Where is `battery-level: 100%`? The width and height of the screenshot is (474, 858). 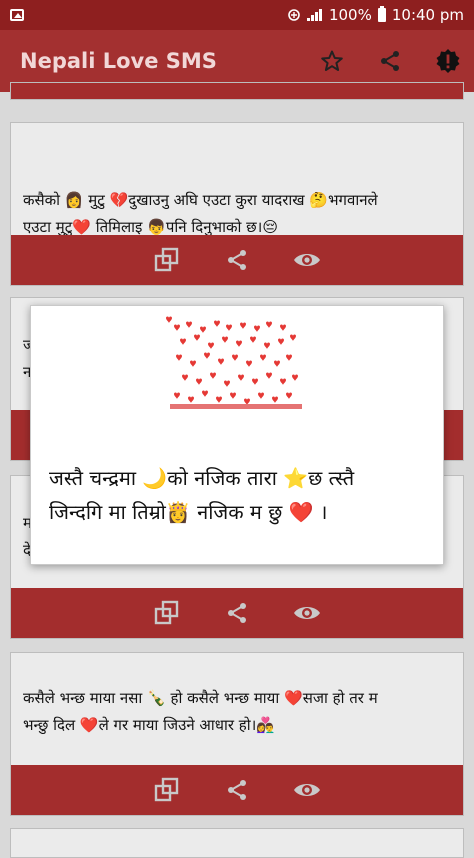
battery-level: 100% is located at coordinates (350, 15).